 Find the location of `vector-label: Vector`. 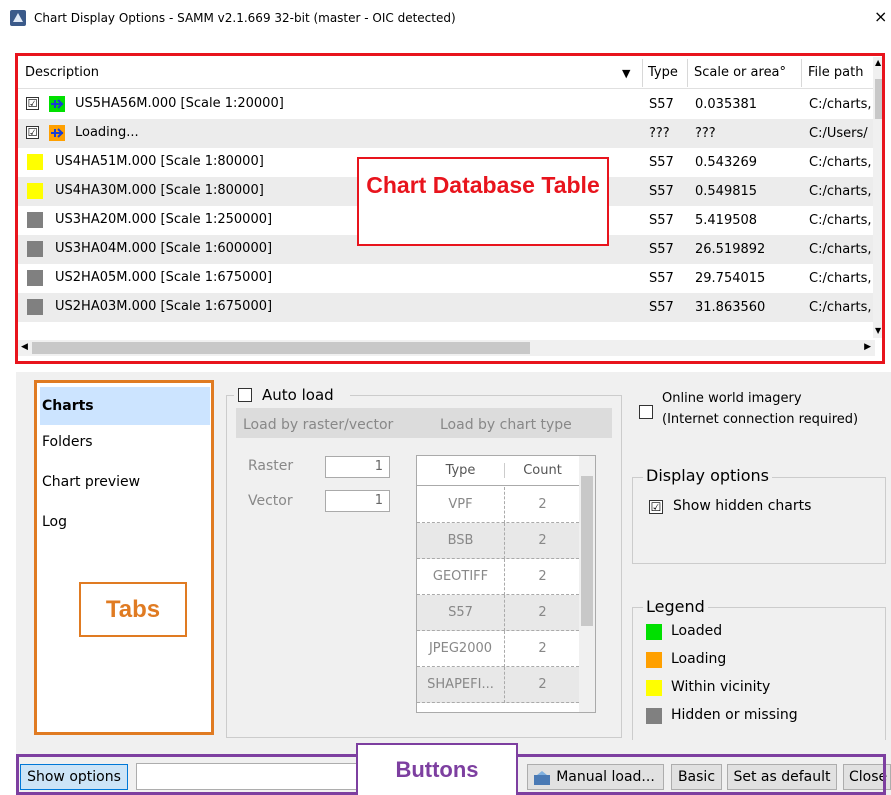

vector-label: Vector is located at coordinates (270, 501).